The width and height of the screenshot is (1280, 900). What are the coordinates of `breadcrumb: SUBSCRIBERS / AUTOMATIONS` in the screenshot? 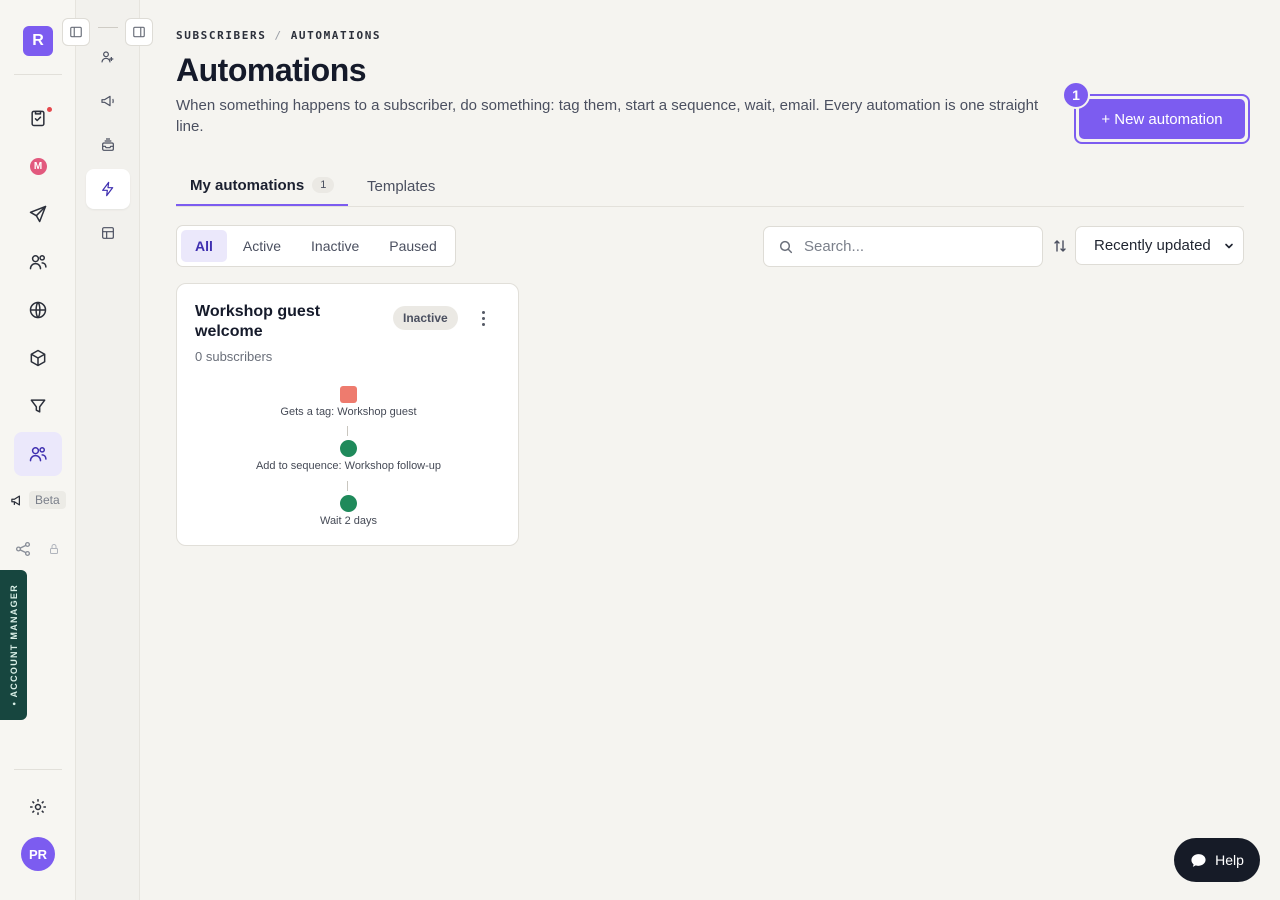 It's located at (278, 35).